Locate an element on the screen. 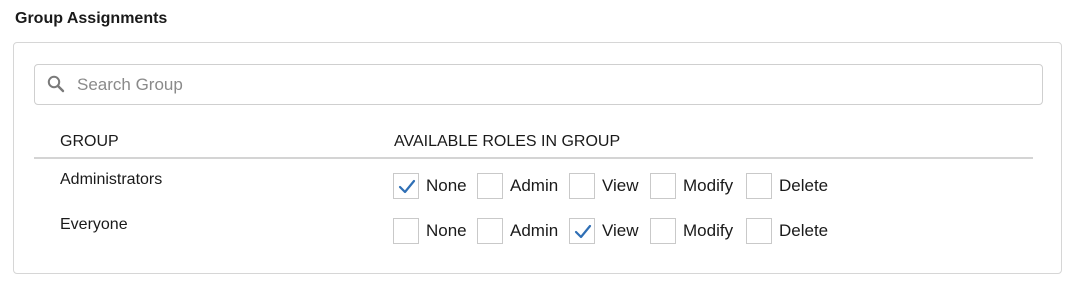  search-input is located at coordinates (552, 84).